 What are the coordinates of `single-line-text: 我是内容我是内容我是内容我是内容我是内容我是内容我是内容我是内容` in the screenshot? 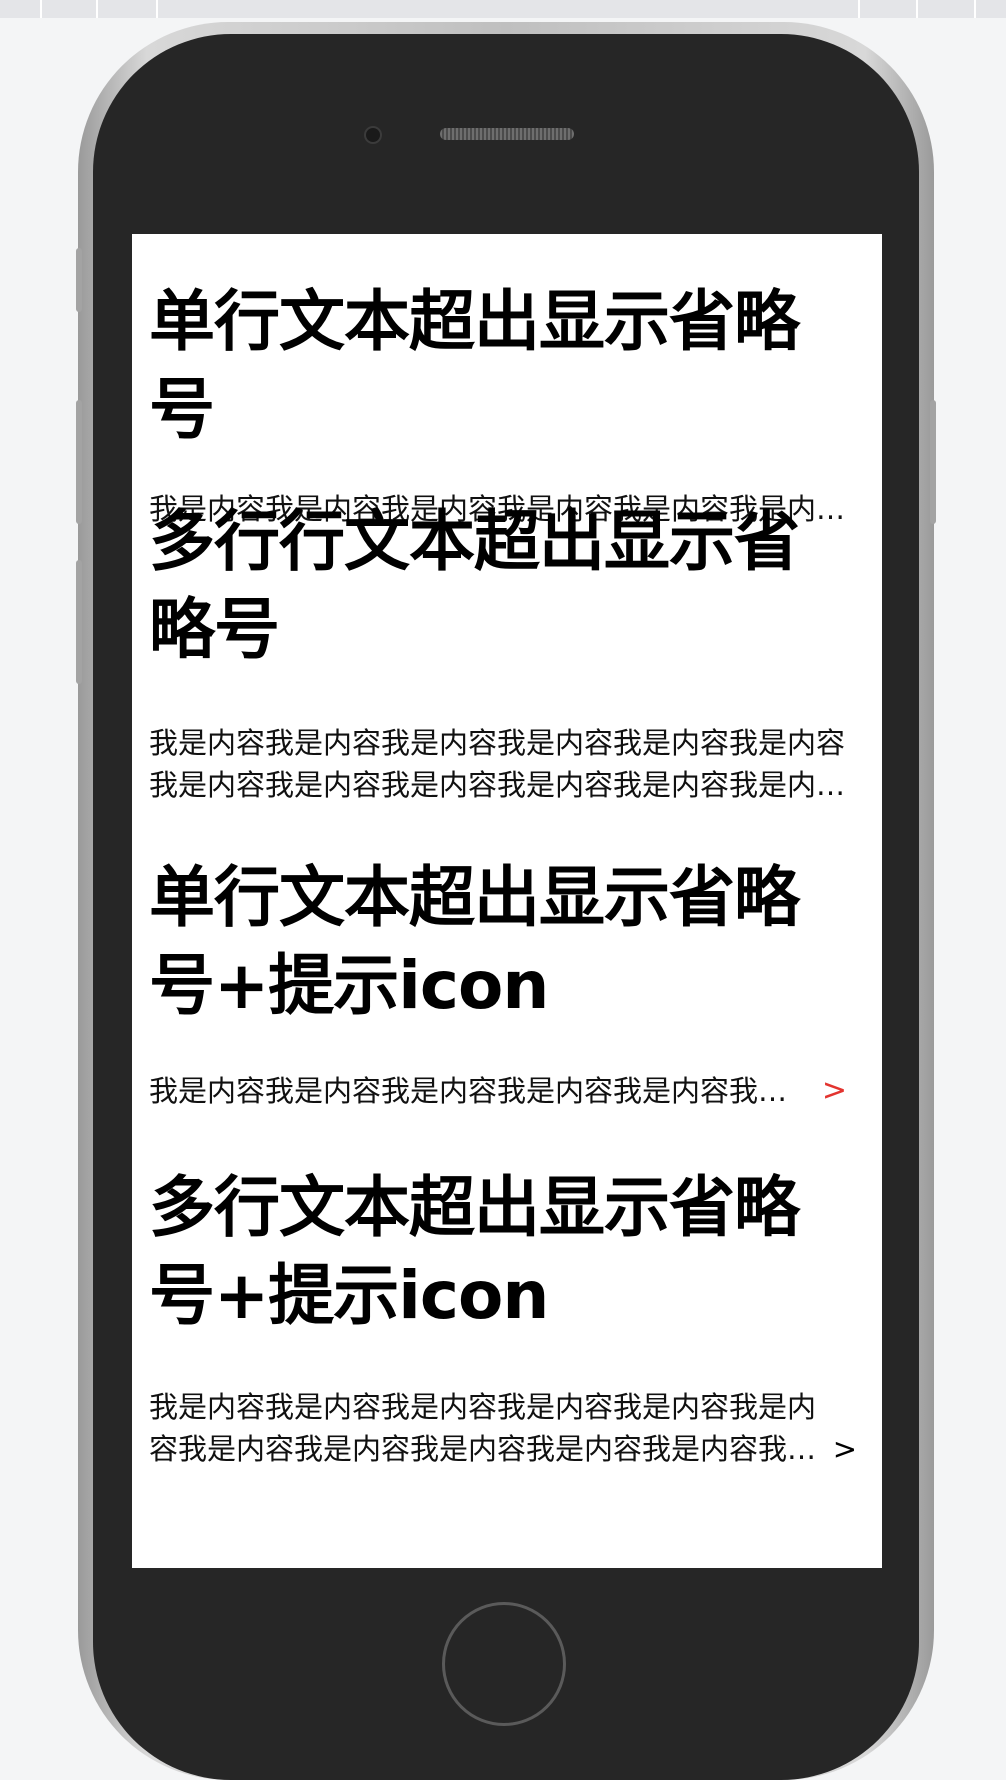 It's located at (468, 1091).